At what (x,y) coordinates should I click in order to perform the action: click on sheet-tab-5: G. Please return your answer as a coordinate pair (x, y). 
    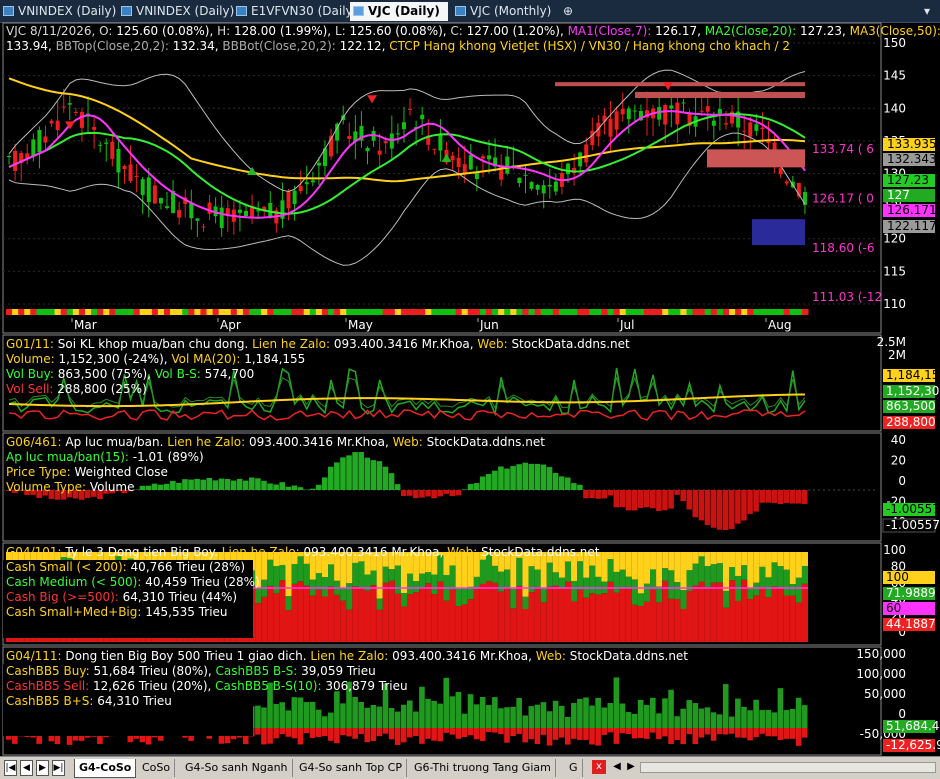
    Looking at the image, I should click on (574, 768).